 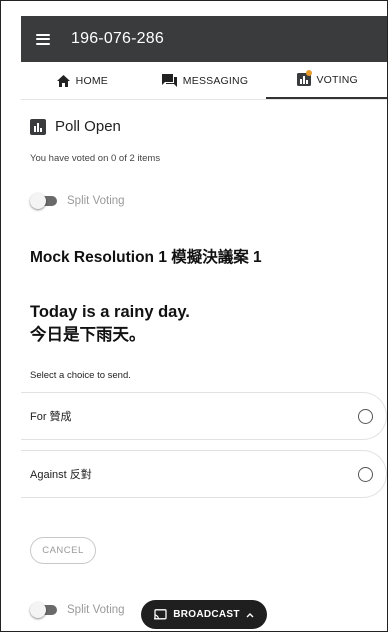 I want to click on poll-status-title: Poll Open, so click(x=75, y=126).